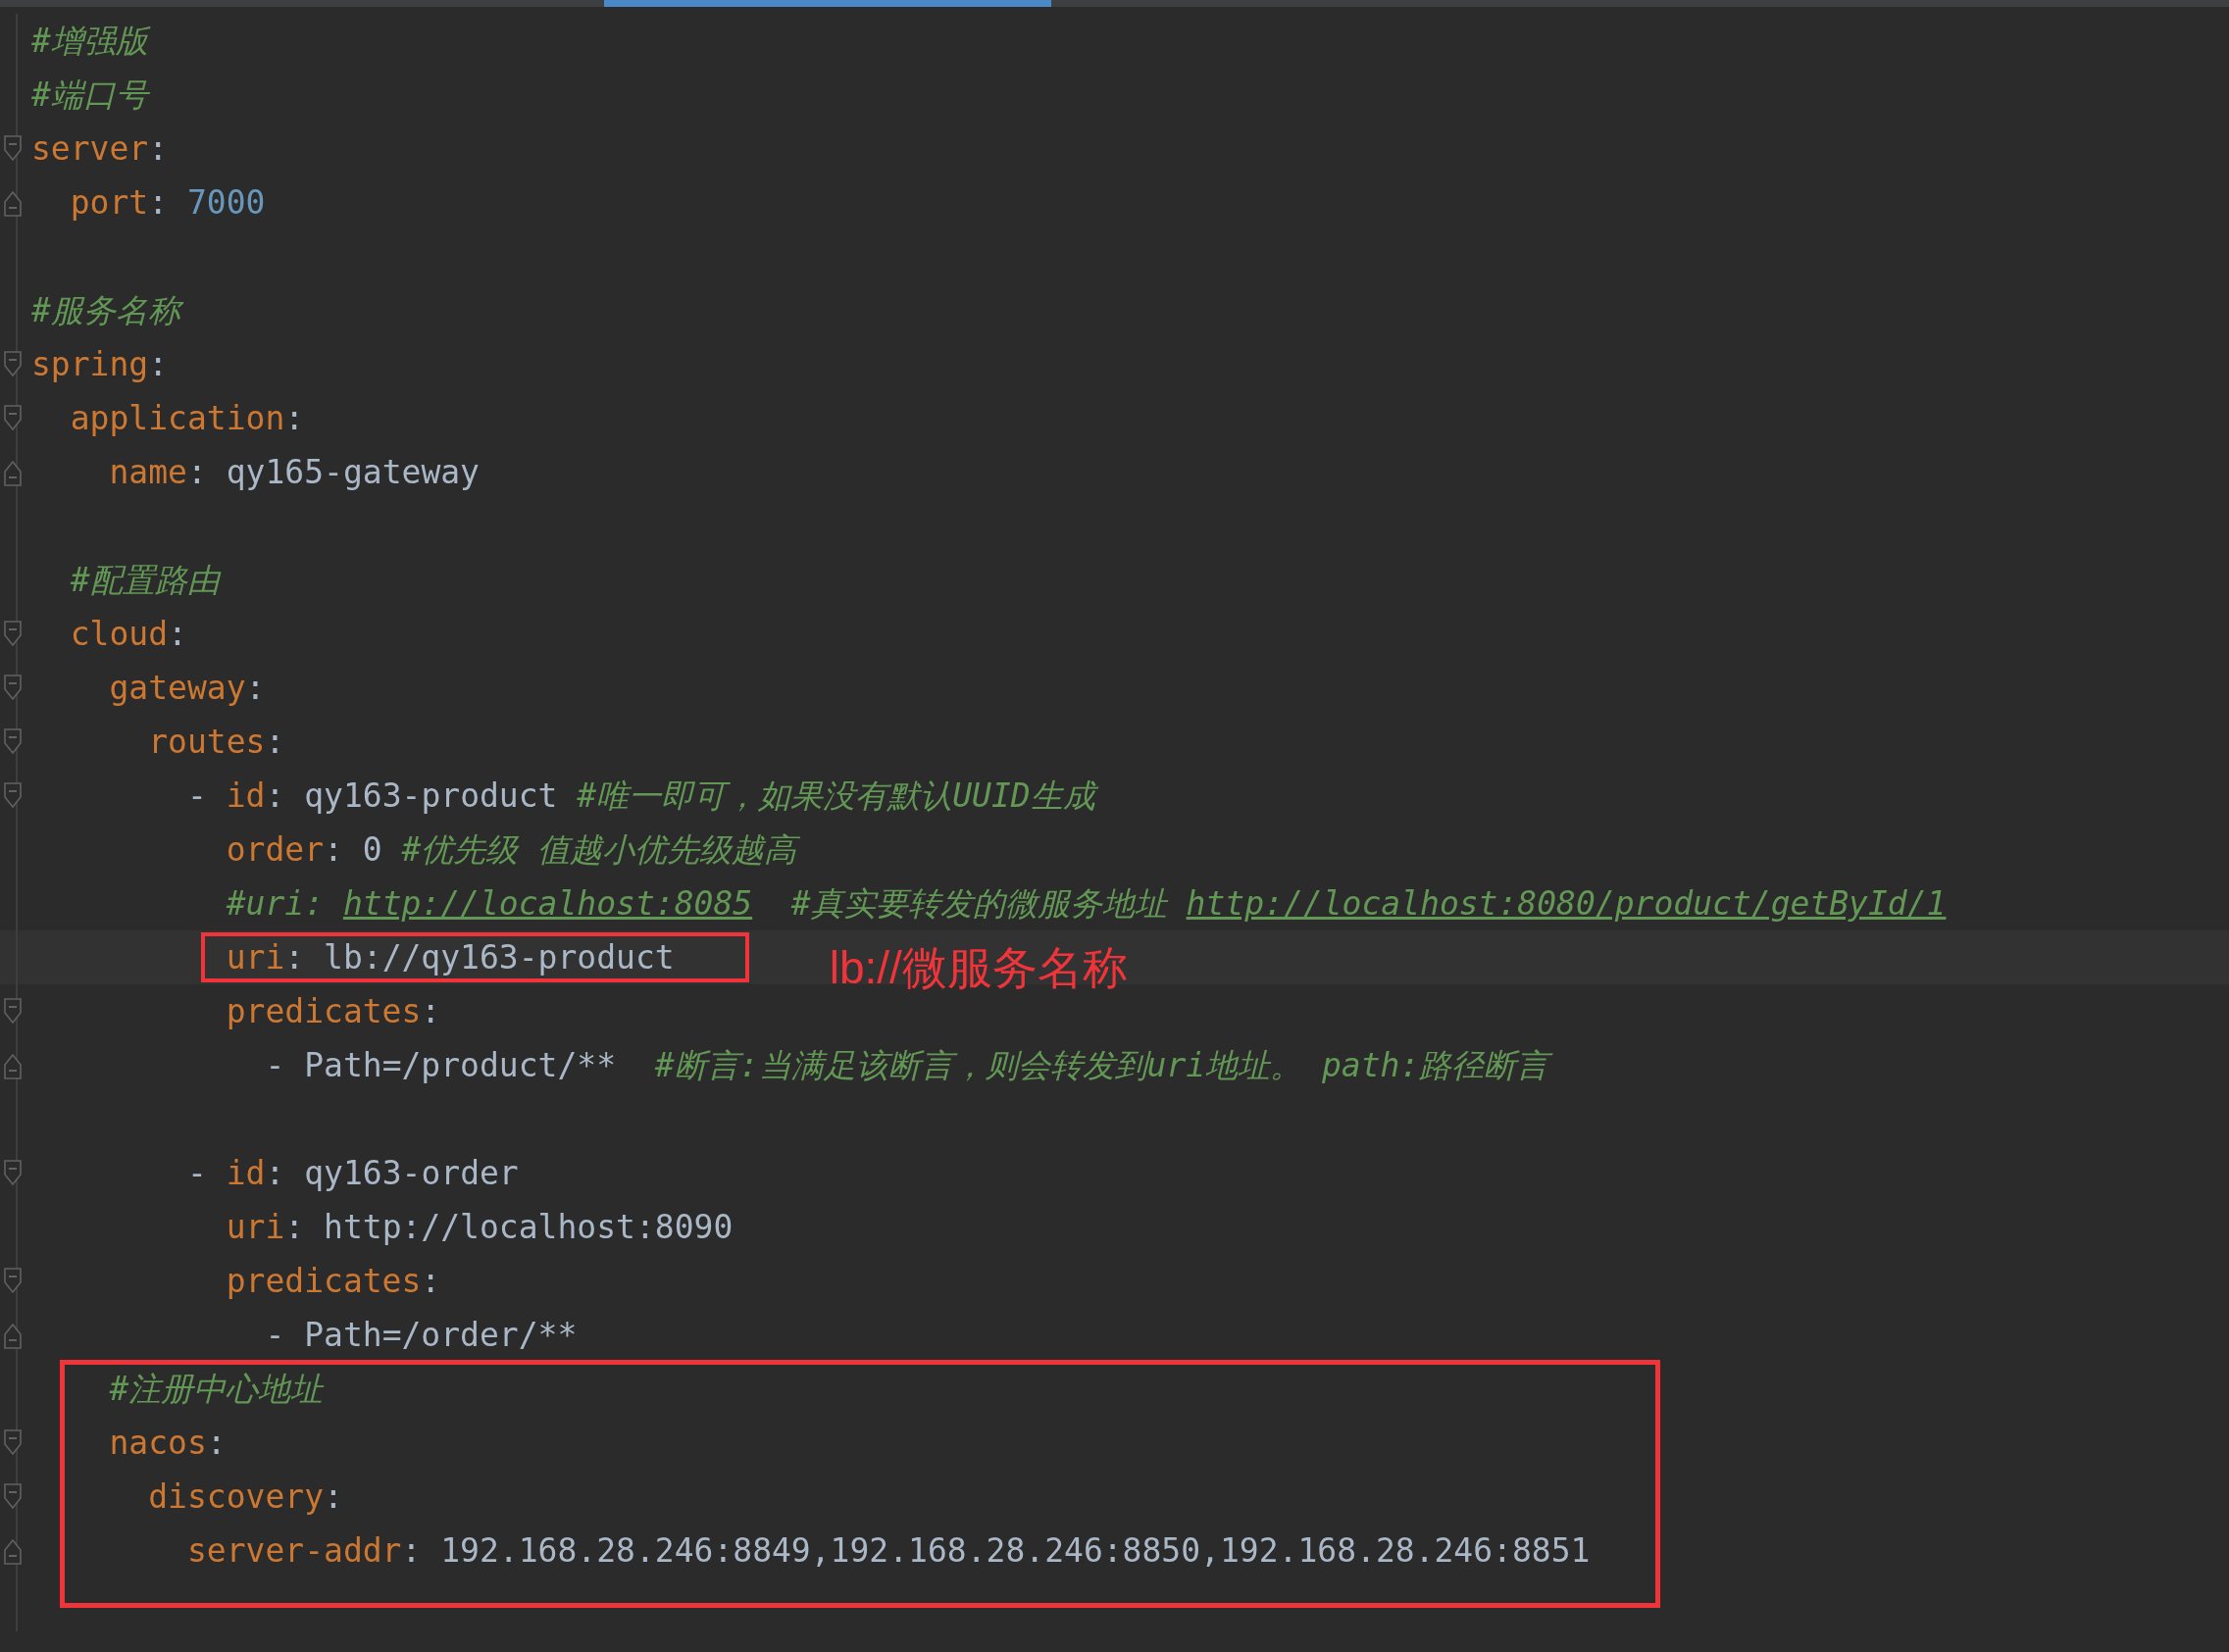 This screenshot has width=2229, height=1652. I want to click on code-line: uri: lb://qy163-product, so click(451, 957).